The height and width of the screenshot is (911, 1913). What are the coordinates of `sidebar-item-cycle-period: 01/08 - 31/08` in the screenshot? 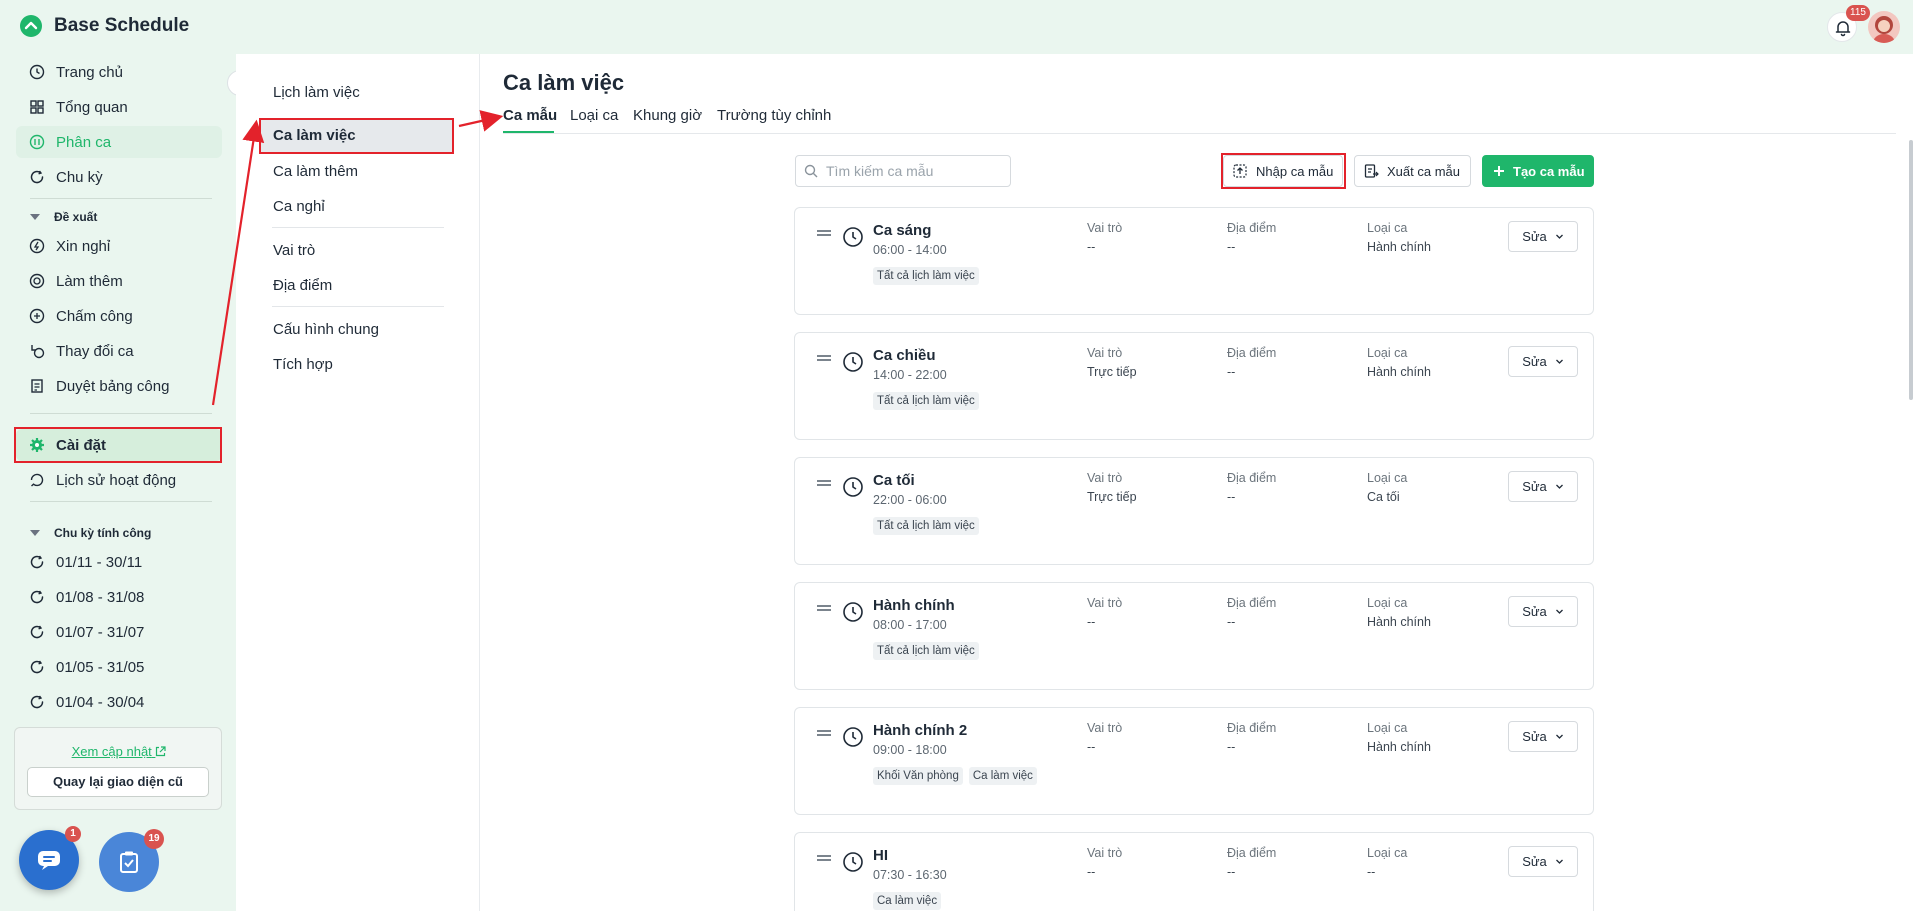 It's located at (119, 597).